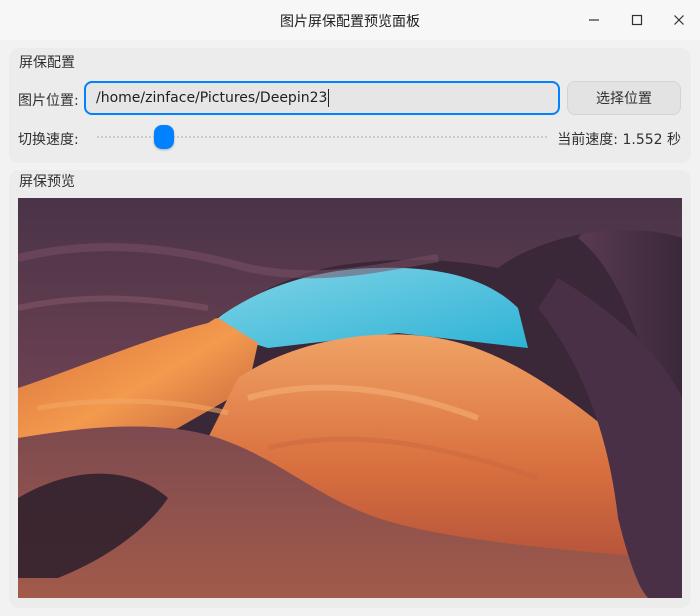  I want to click on preview-section-title: 屏保预览, so click(47, 182).